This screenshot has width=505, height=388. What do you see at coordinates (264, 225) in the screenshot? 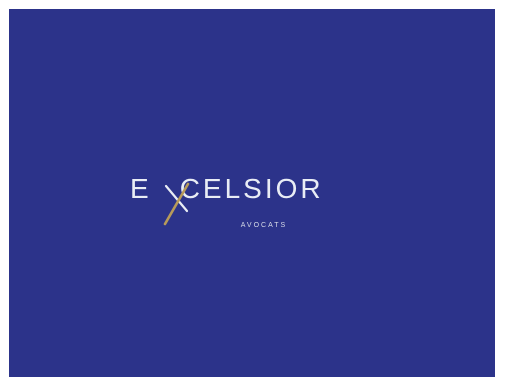
I see `tagline: AVOCATS` at bounding box center [264, 225].